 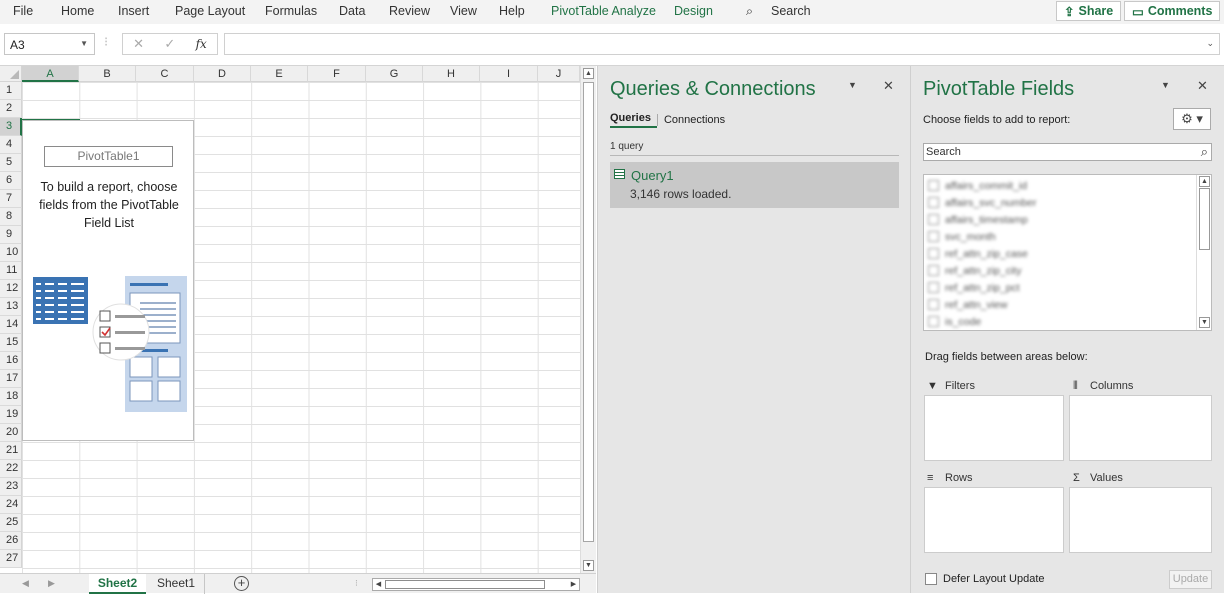 What do you see at coordinates (978, 253) in the screenshot?
I see `field-list-item: ref_attn_zip_case` at bounding box center [978, 253].